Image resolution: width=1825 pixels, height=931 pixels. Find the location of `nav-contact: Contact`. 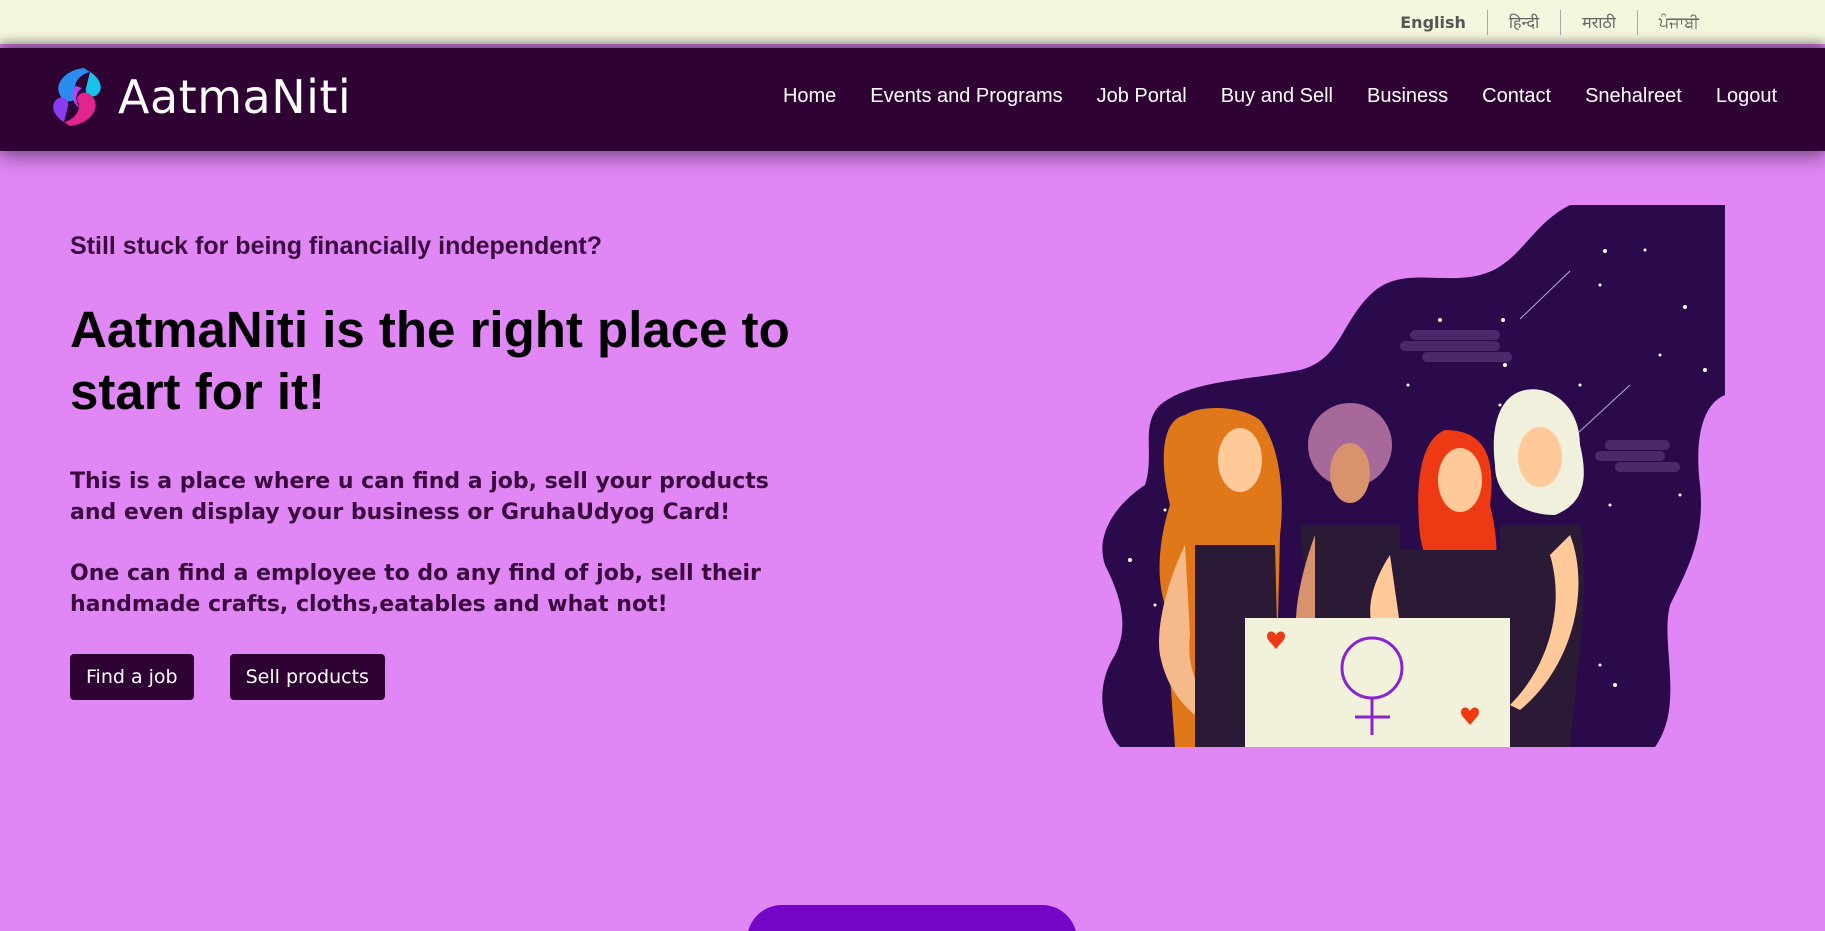

nav-contact: Contact is located at coordinates (1516, 96).